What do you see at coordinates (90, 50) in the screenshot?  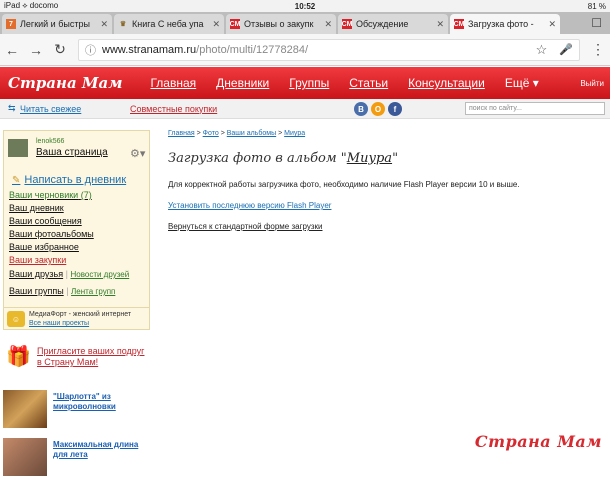 I see `info-icon: ⓘ` at bounding box center [90, 50].